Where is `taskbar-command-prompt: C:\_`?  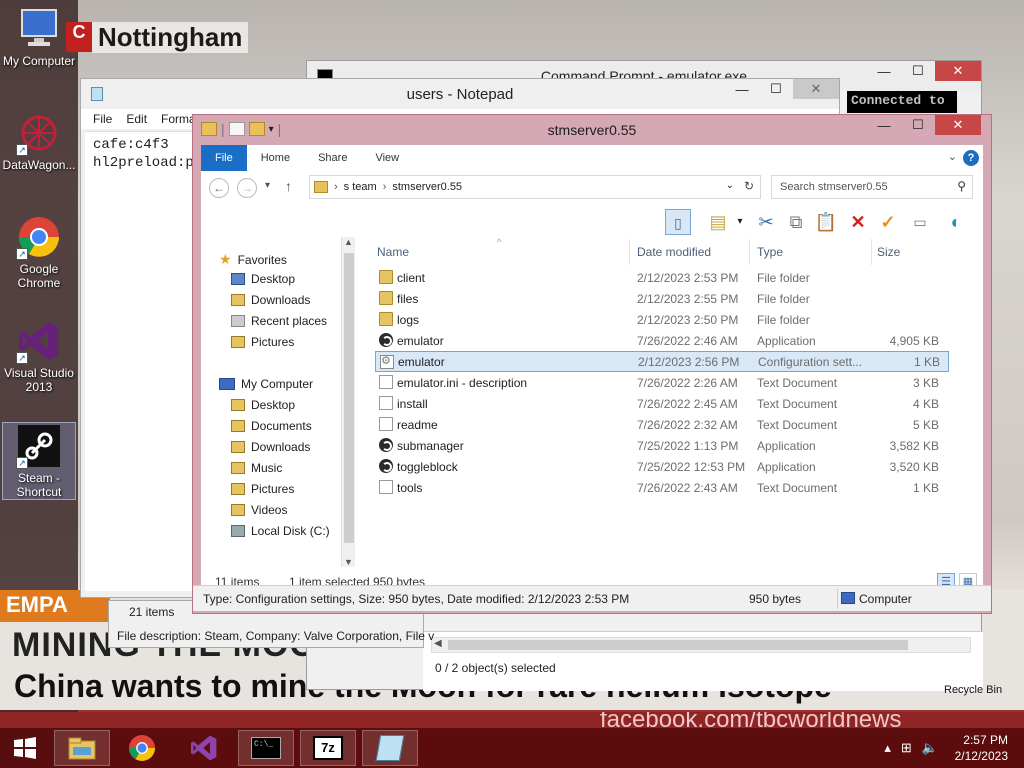 taskbar-command-prompt: C:\_ is located at coordinates (266, 748).